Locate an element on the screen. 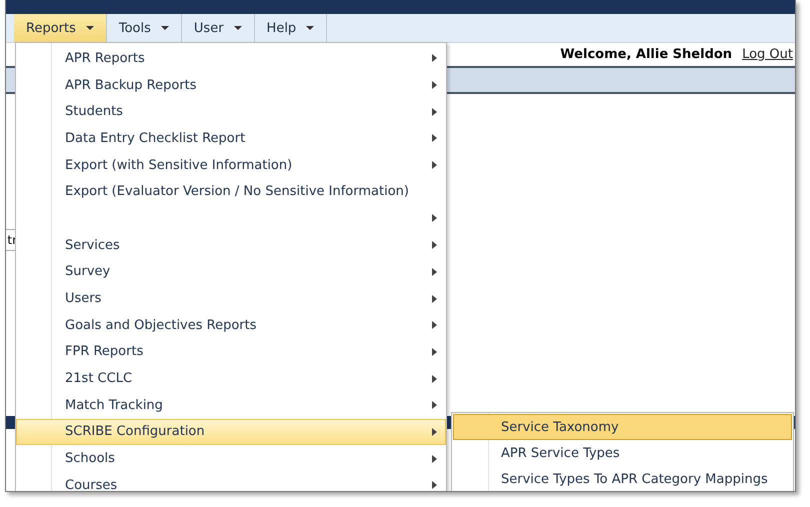 This screenshot has width=810, height=507. menu-item: APR Service Types is located at coordinates (622, 453).